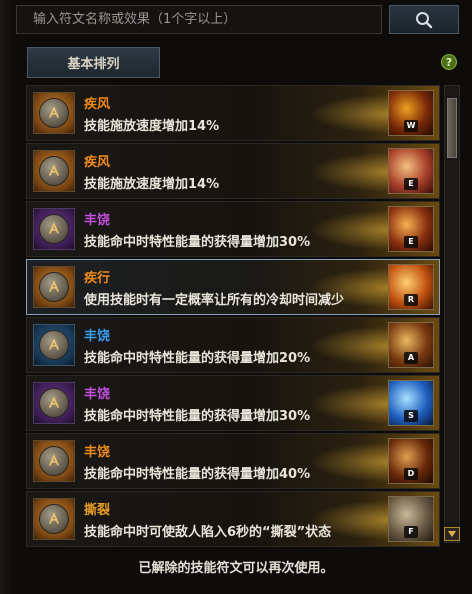  Describe the element at coordinates (233, 345) in the screenshot. I see `rune-row: 丰饶技能命中时特性能量的获得量增加20% A` at that location.